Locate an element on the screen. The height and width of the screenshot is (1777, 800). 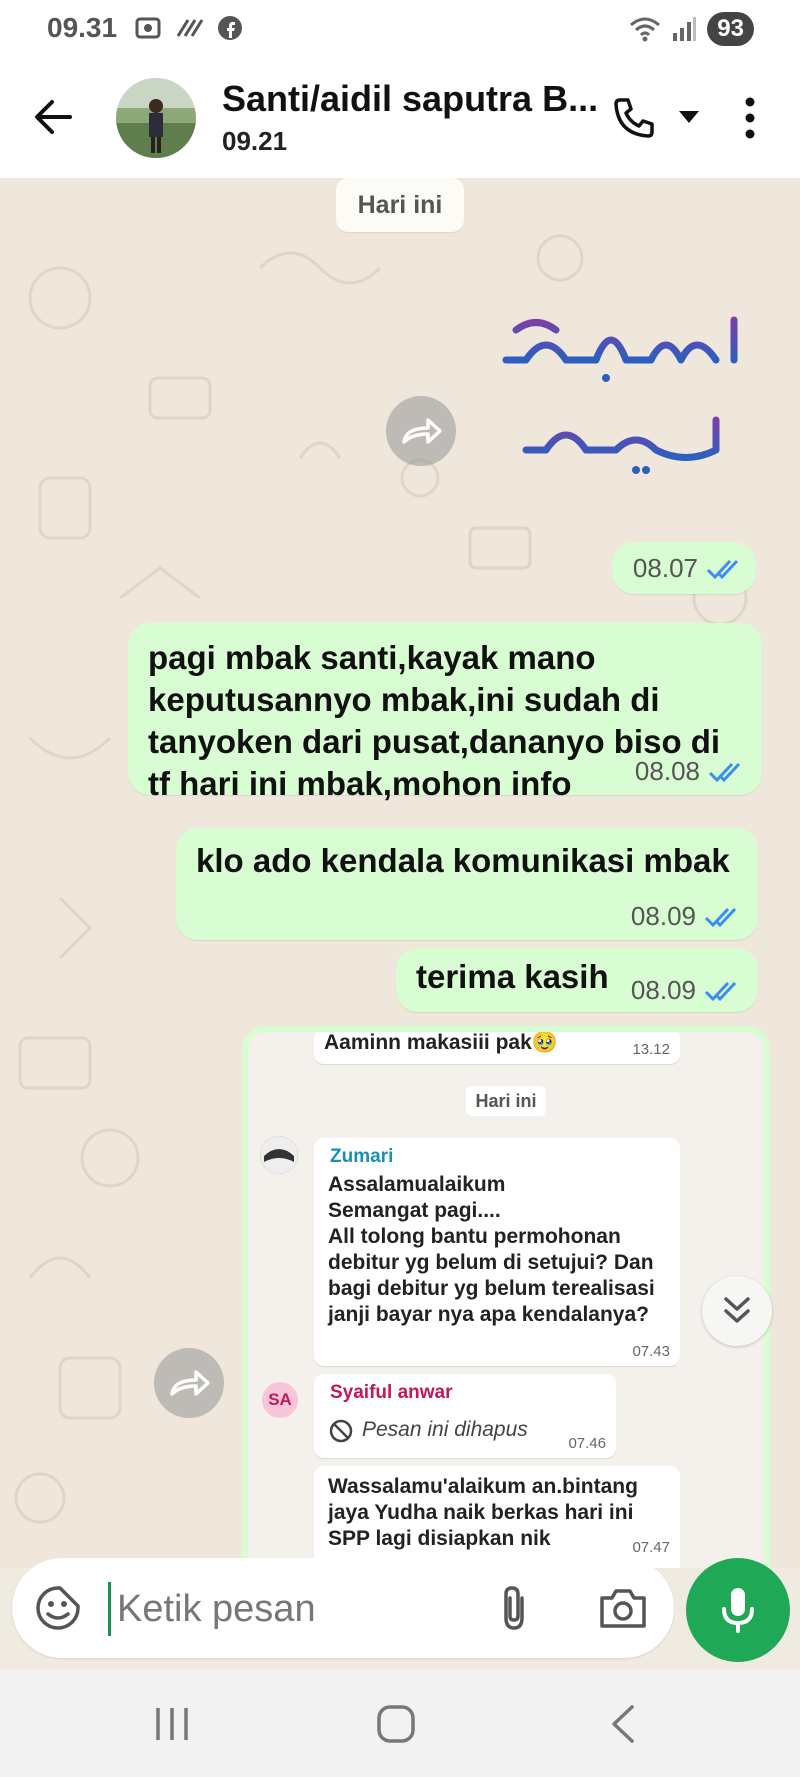
signal-strikes-icon is located at coordinates (190, 28).